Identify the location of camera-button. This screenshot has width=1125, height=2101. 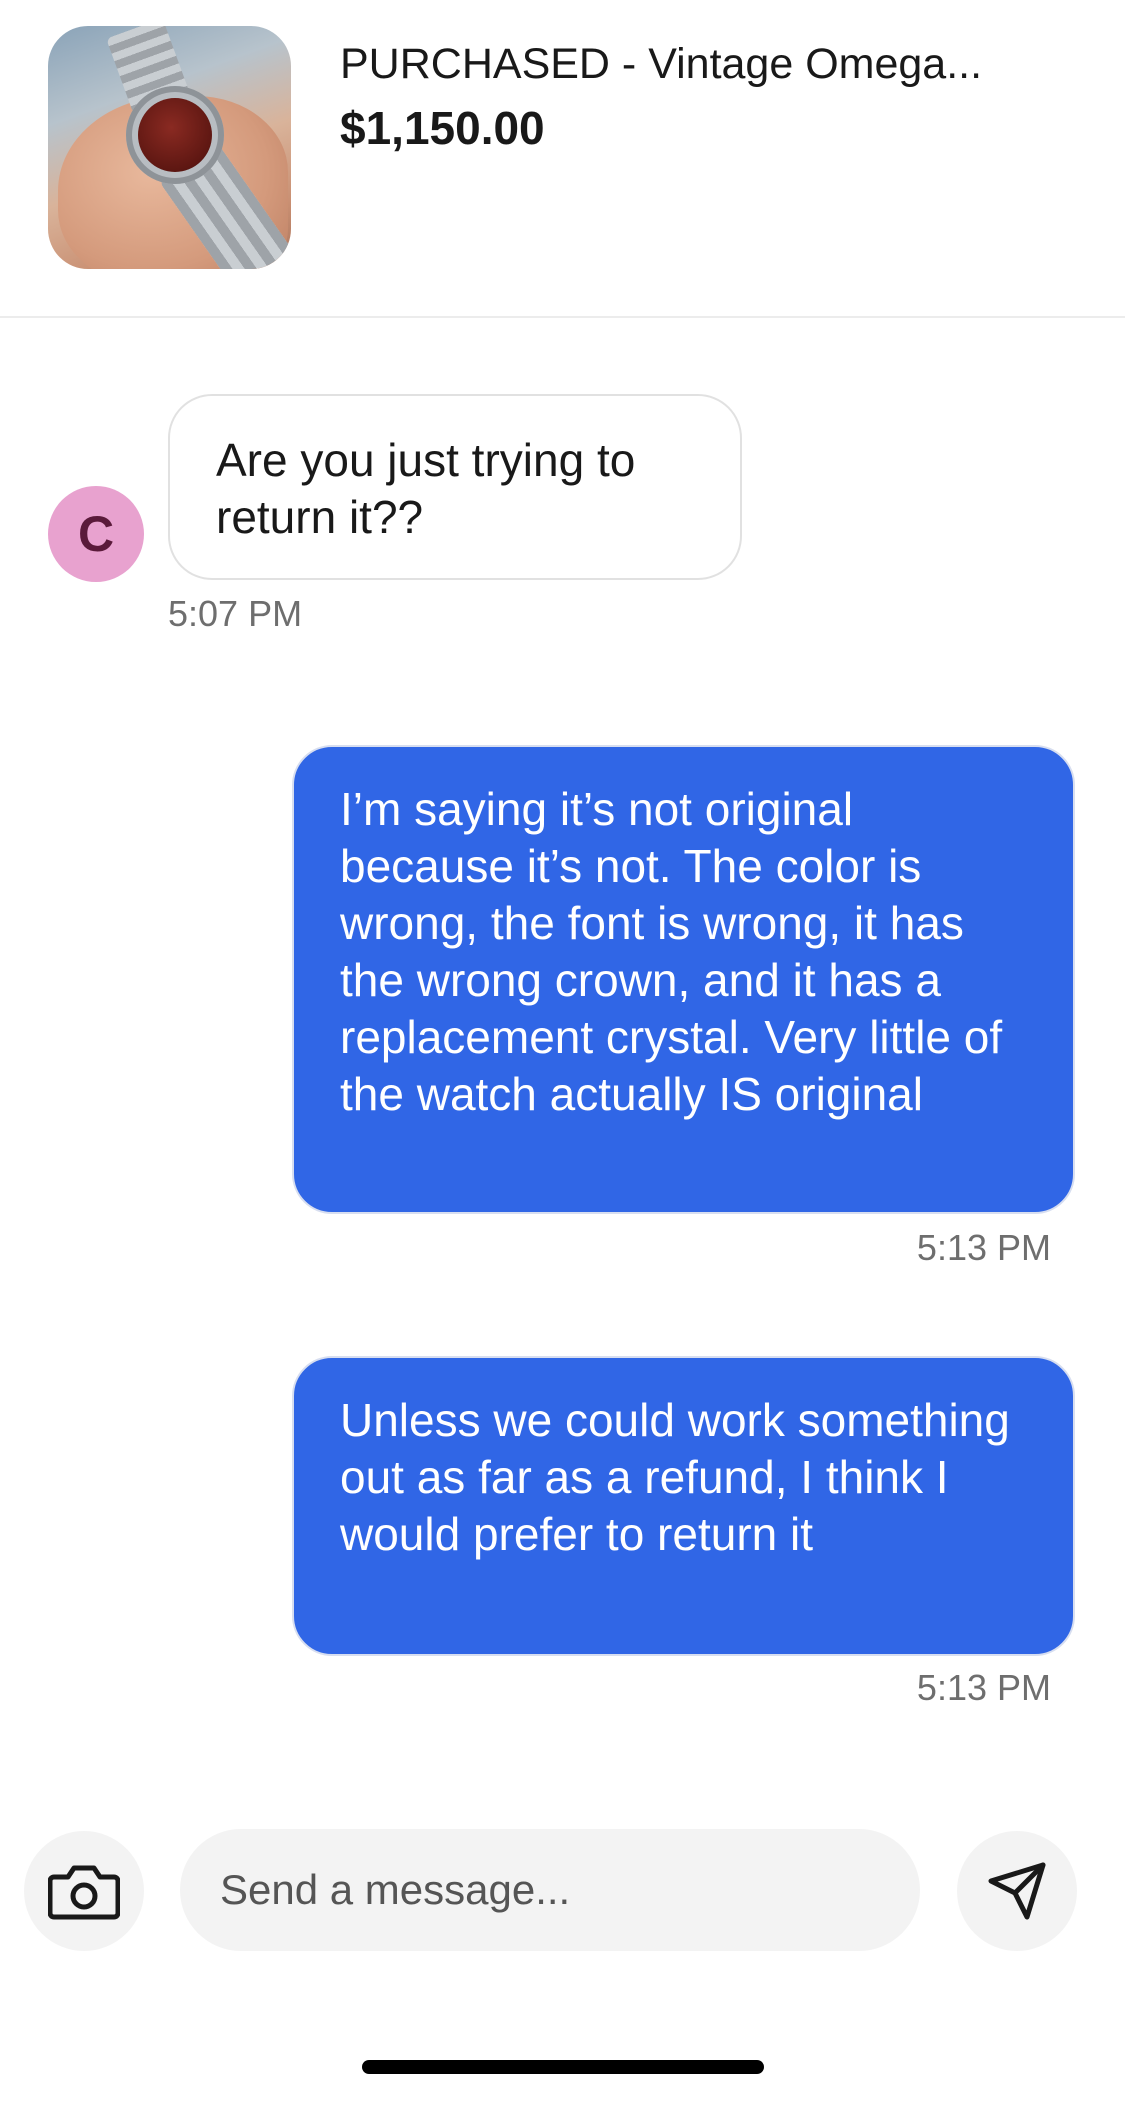
(84, 1891).